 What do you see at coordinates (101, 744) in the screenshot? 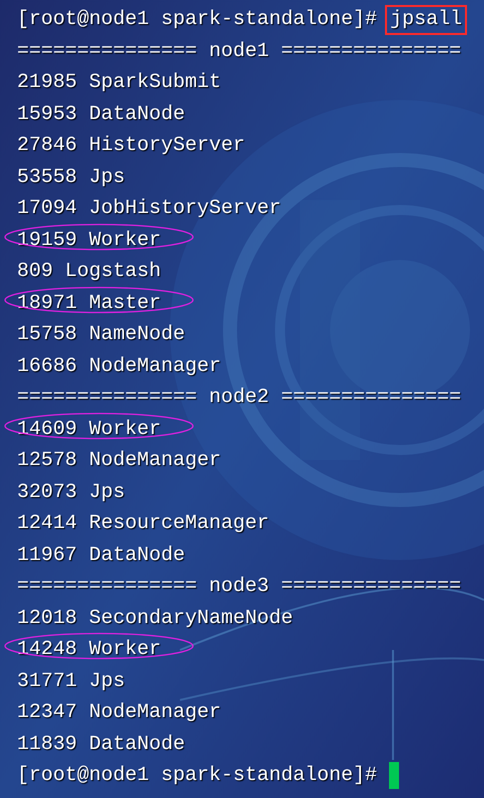
I see `process-entry: 11839 DataNode` at bounding box center [101, 744].